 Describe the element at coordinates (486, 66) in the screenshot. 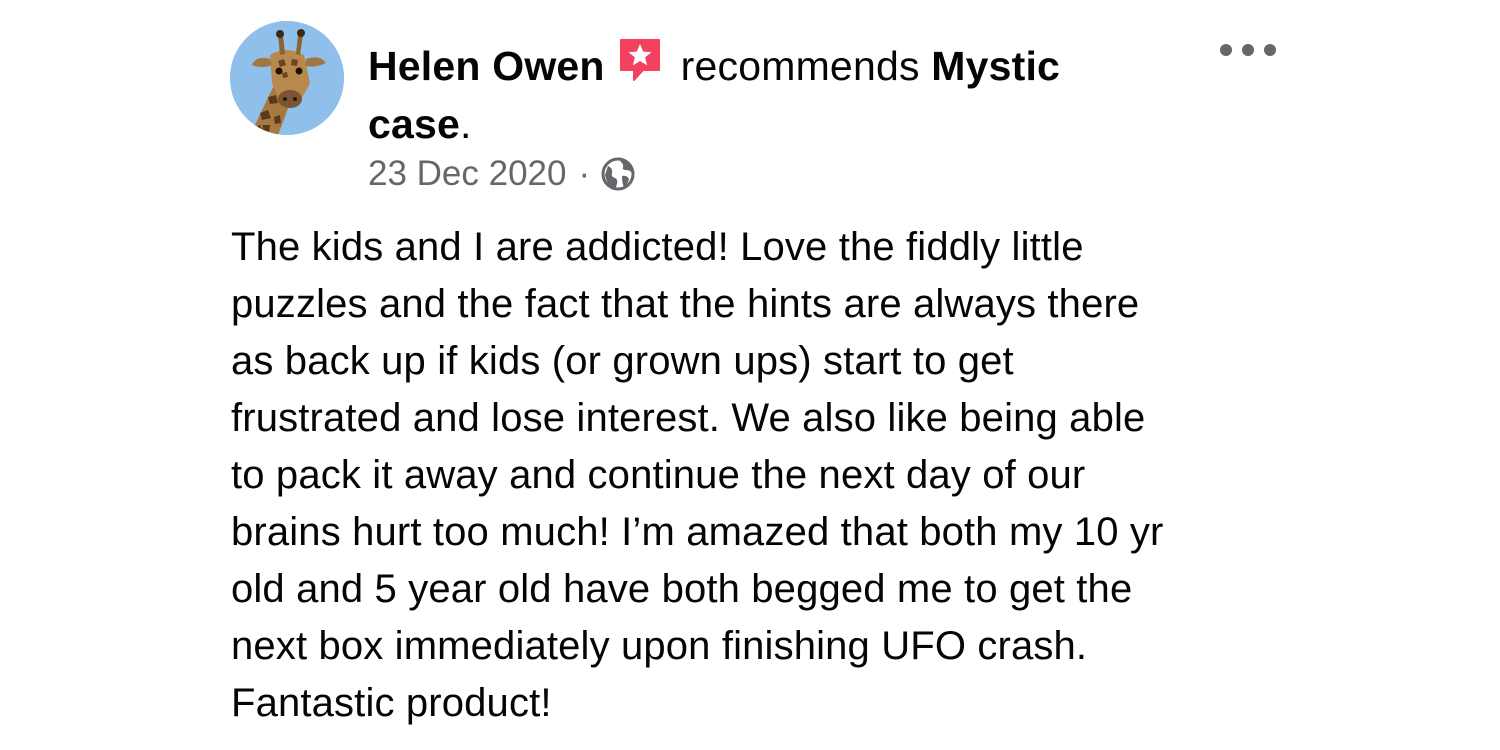

I see `author-name: Helen Owen` at that location.